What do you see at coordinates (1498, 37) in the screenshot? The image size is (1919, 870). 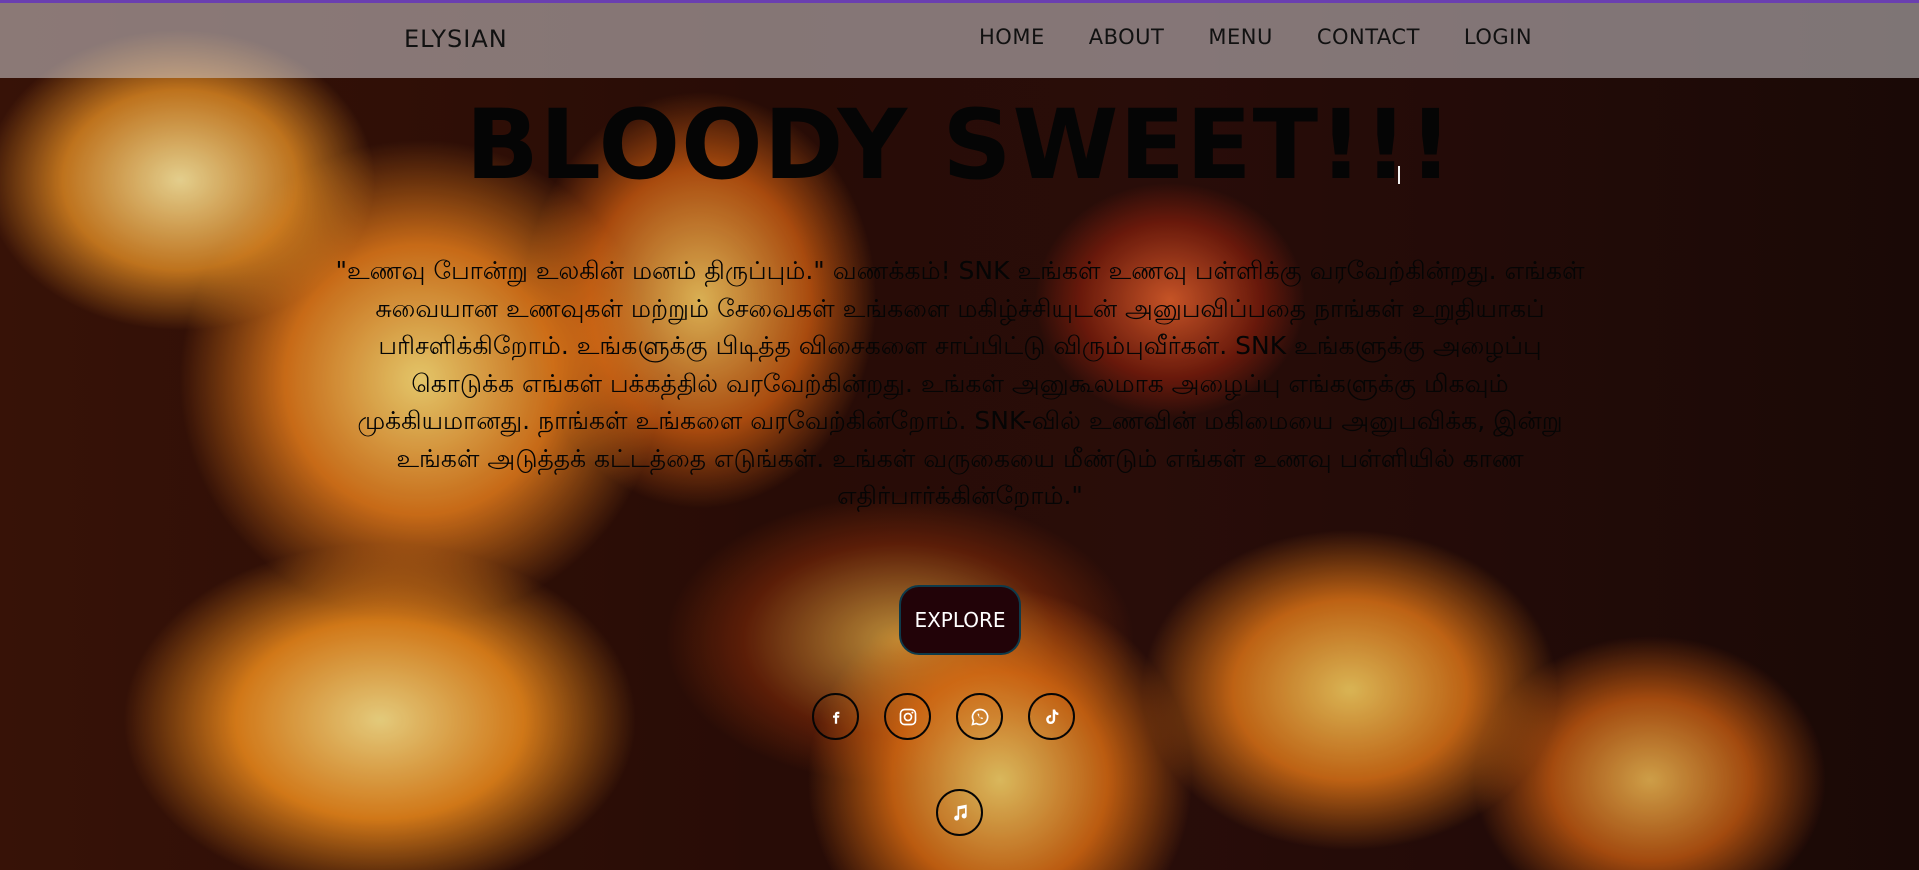 I see `nav-login-link: LOGIN` at bounding box center [1498, 37].